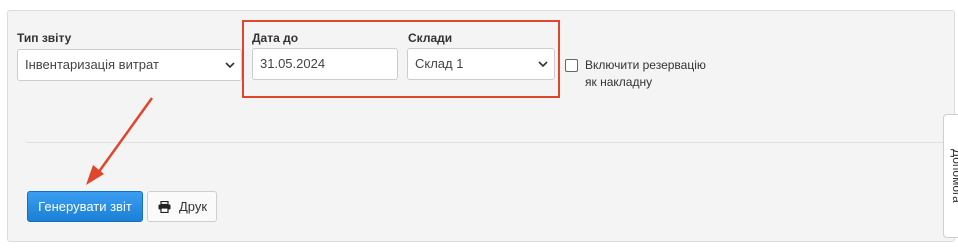 Image resolution: width=958 pixels, height=251 pixels. Describe the element at coordinates (92, 64) in the screenshot. I see `report-type-value: Інвентаризація витрат` at that location.